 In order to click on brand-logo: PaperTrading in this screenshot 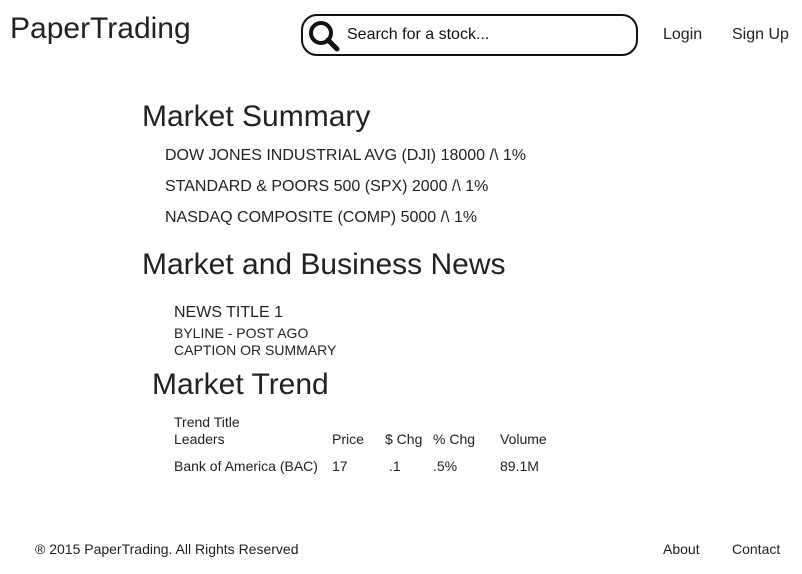, I will do `click(100, 29)`.